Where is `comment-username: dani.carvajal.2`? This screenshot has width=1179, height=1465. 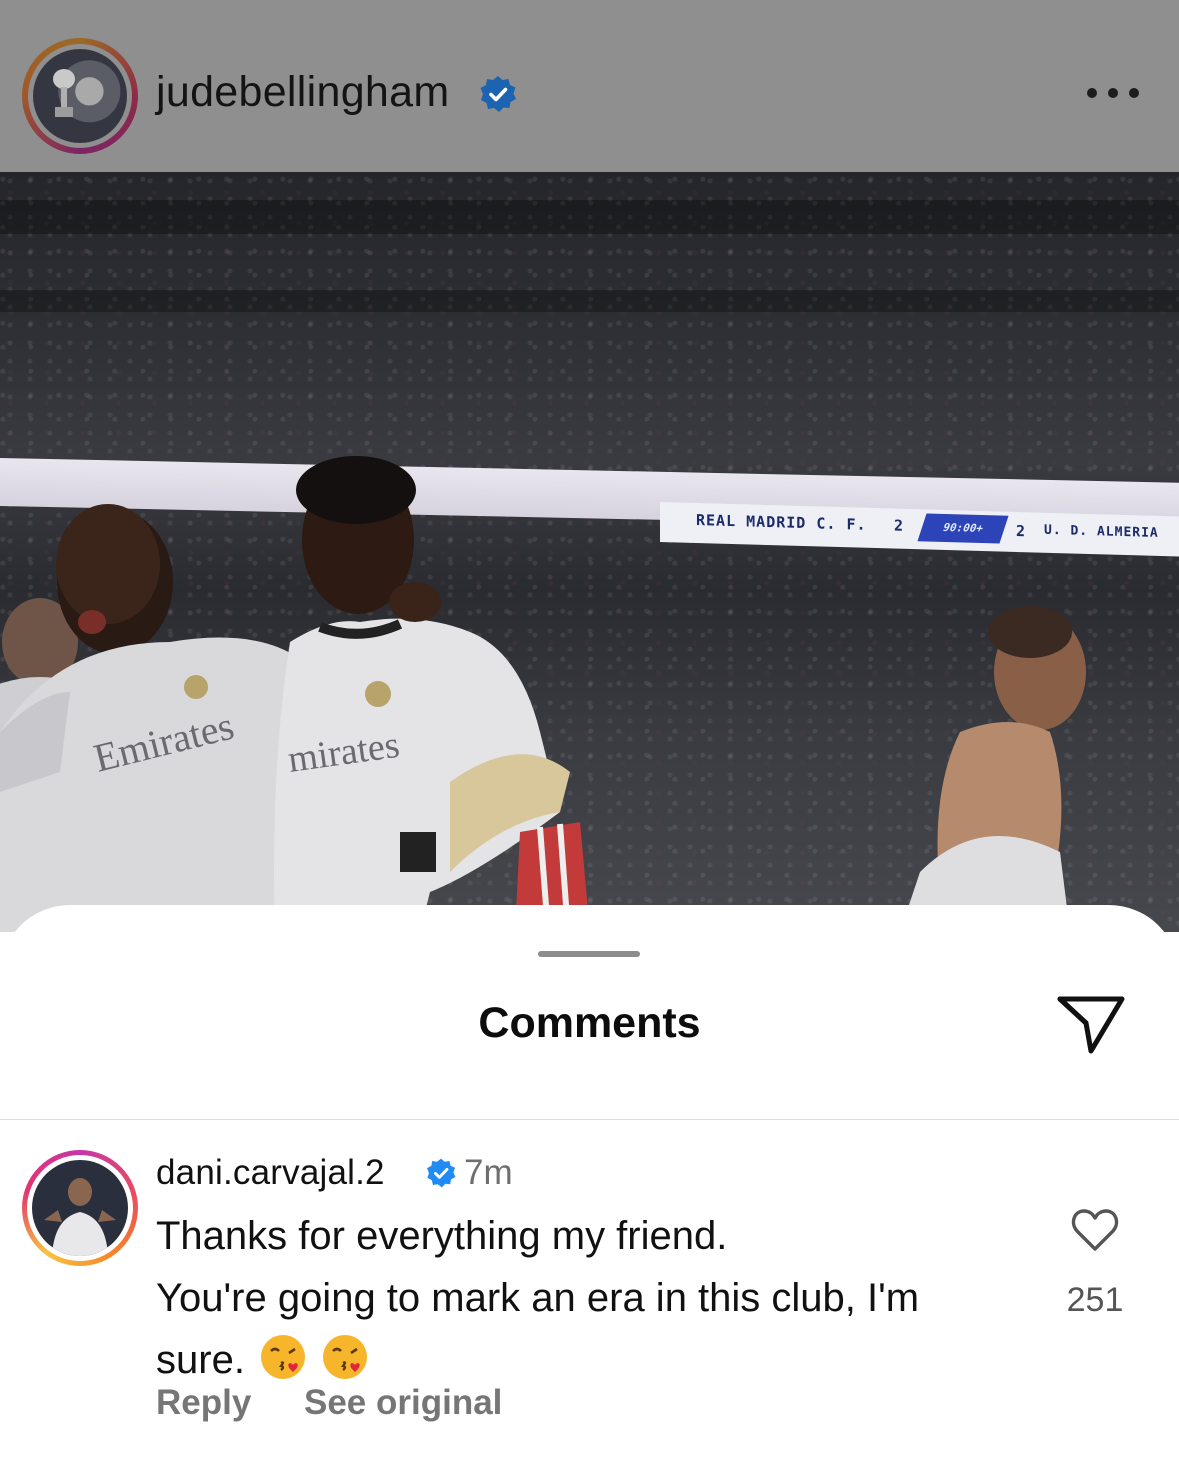
comment-username: dani.carvajal.2 is located at coordinates (270, 1173).